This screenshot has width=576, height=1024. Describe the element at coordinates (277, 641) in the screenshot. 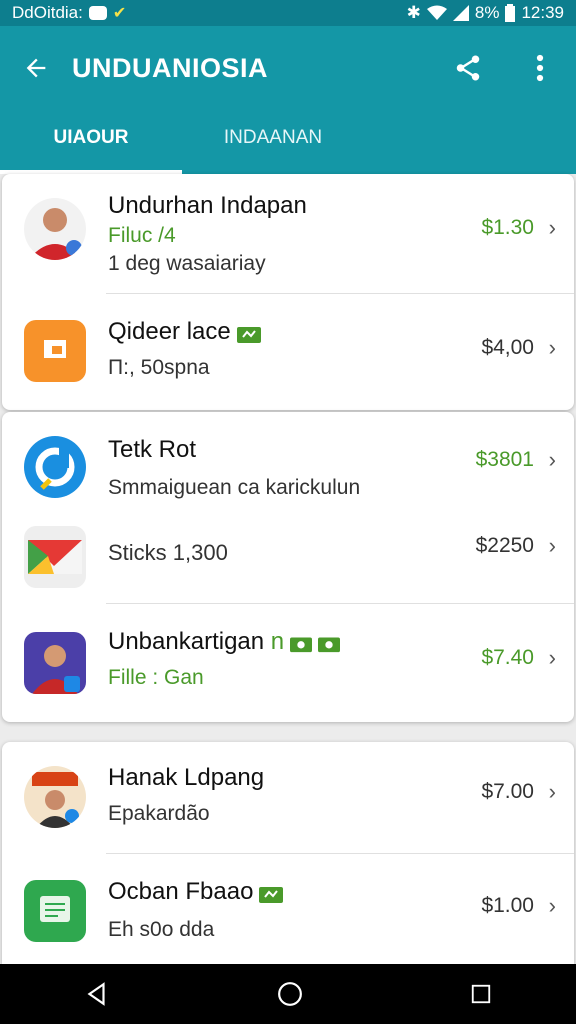

I see `item-badge: n` at that location.